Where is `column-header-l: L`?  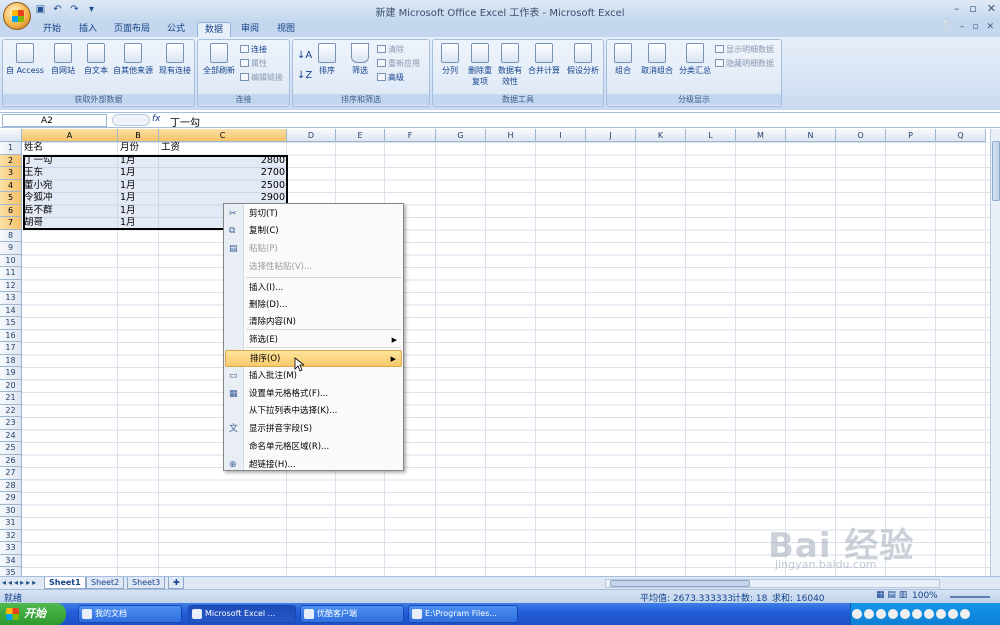 column-header-l: L is located at coordinates (711, 135).